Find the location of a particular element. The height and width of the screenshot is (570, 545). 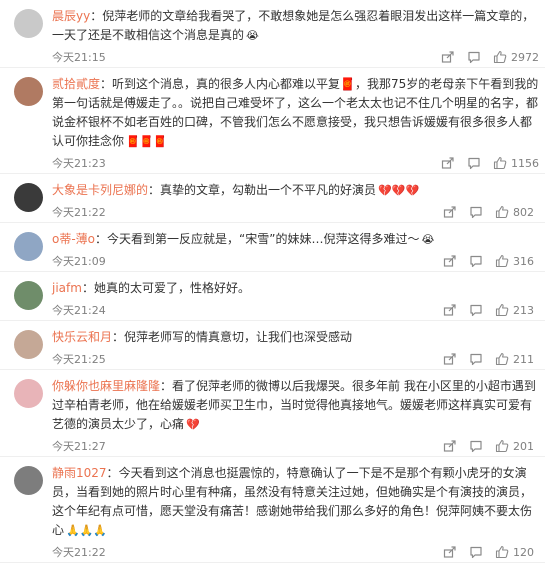

comment-actions: 1156 is located at coordinates (484, 163).